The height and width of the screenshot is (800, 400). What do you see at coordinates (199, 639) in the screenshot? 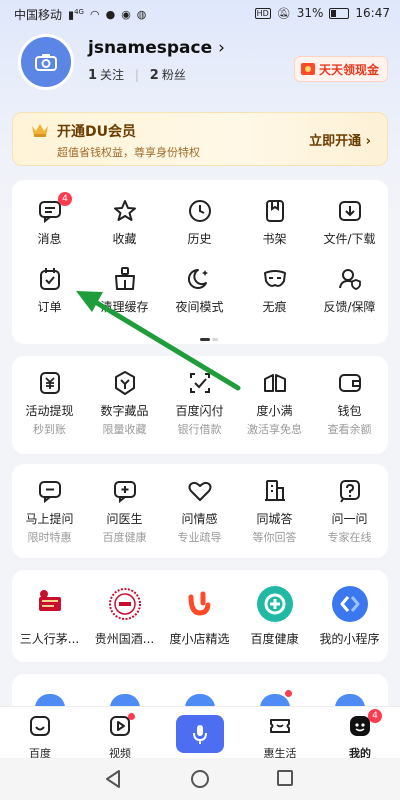
I see `miniapp-label: 度小店精选` at bounding box center [199, 639].